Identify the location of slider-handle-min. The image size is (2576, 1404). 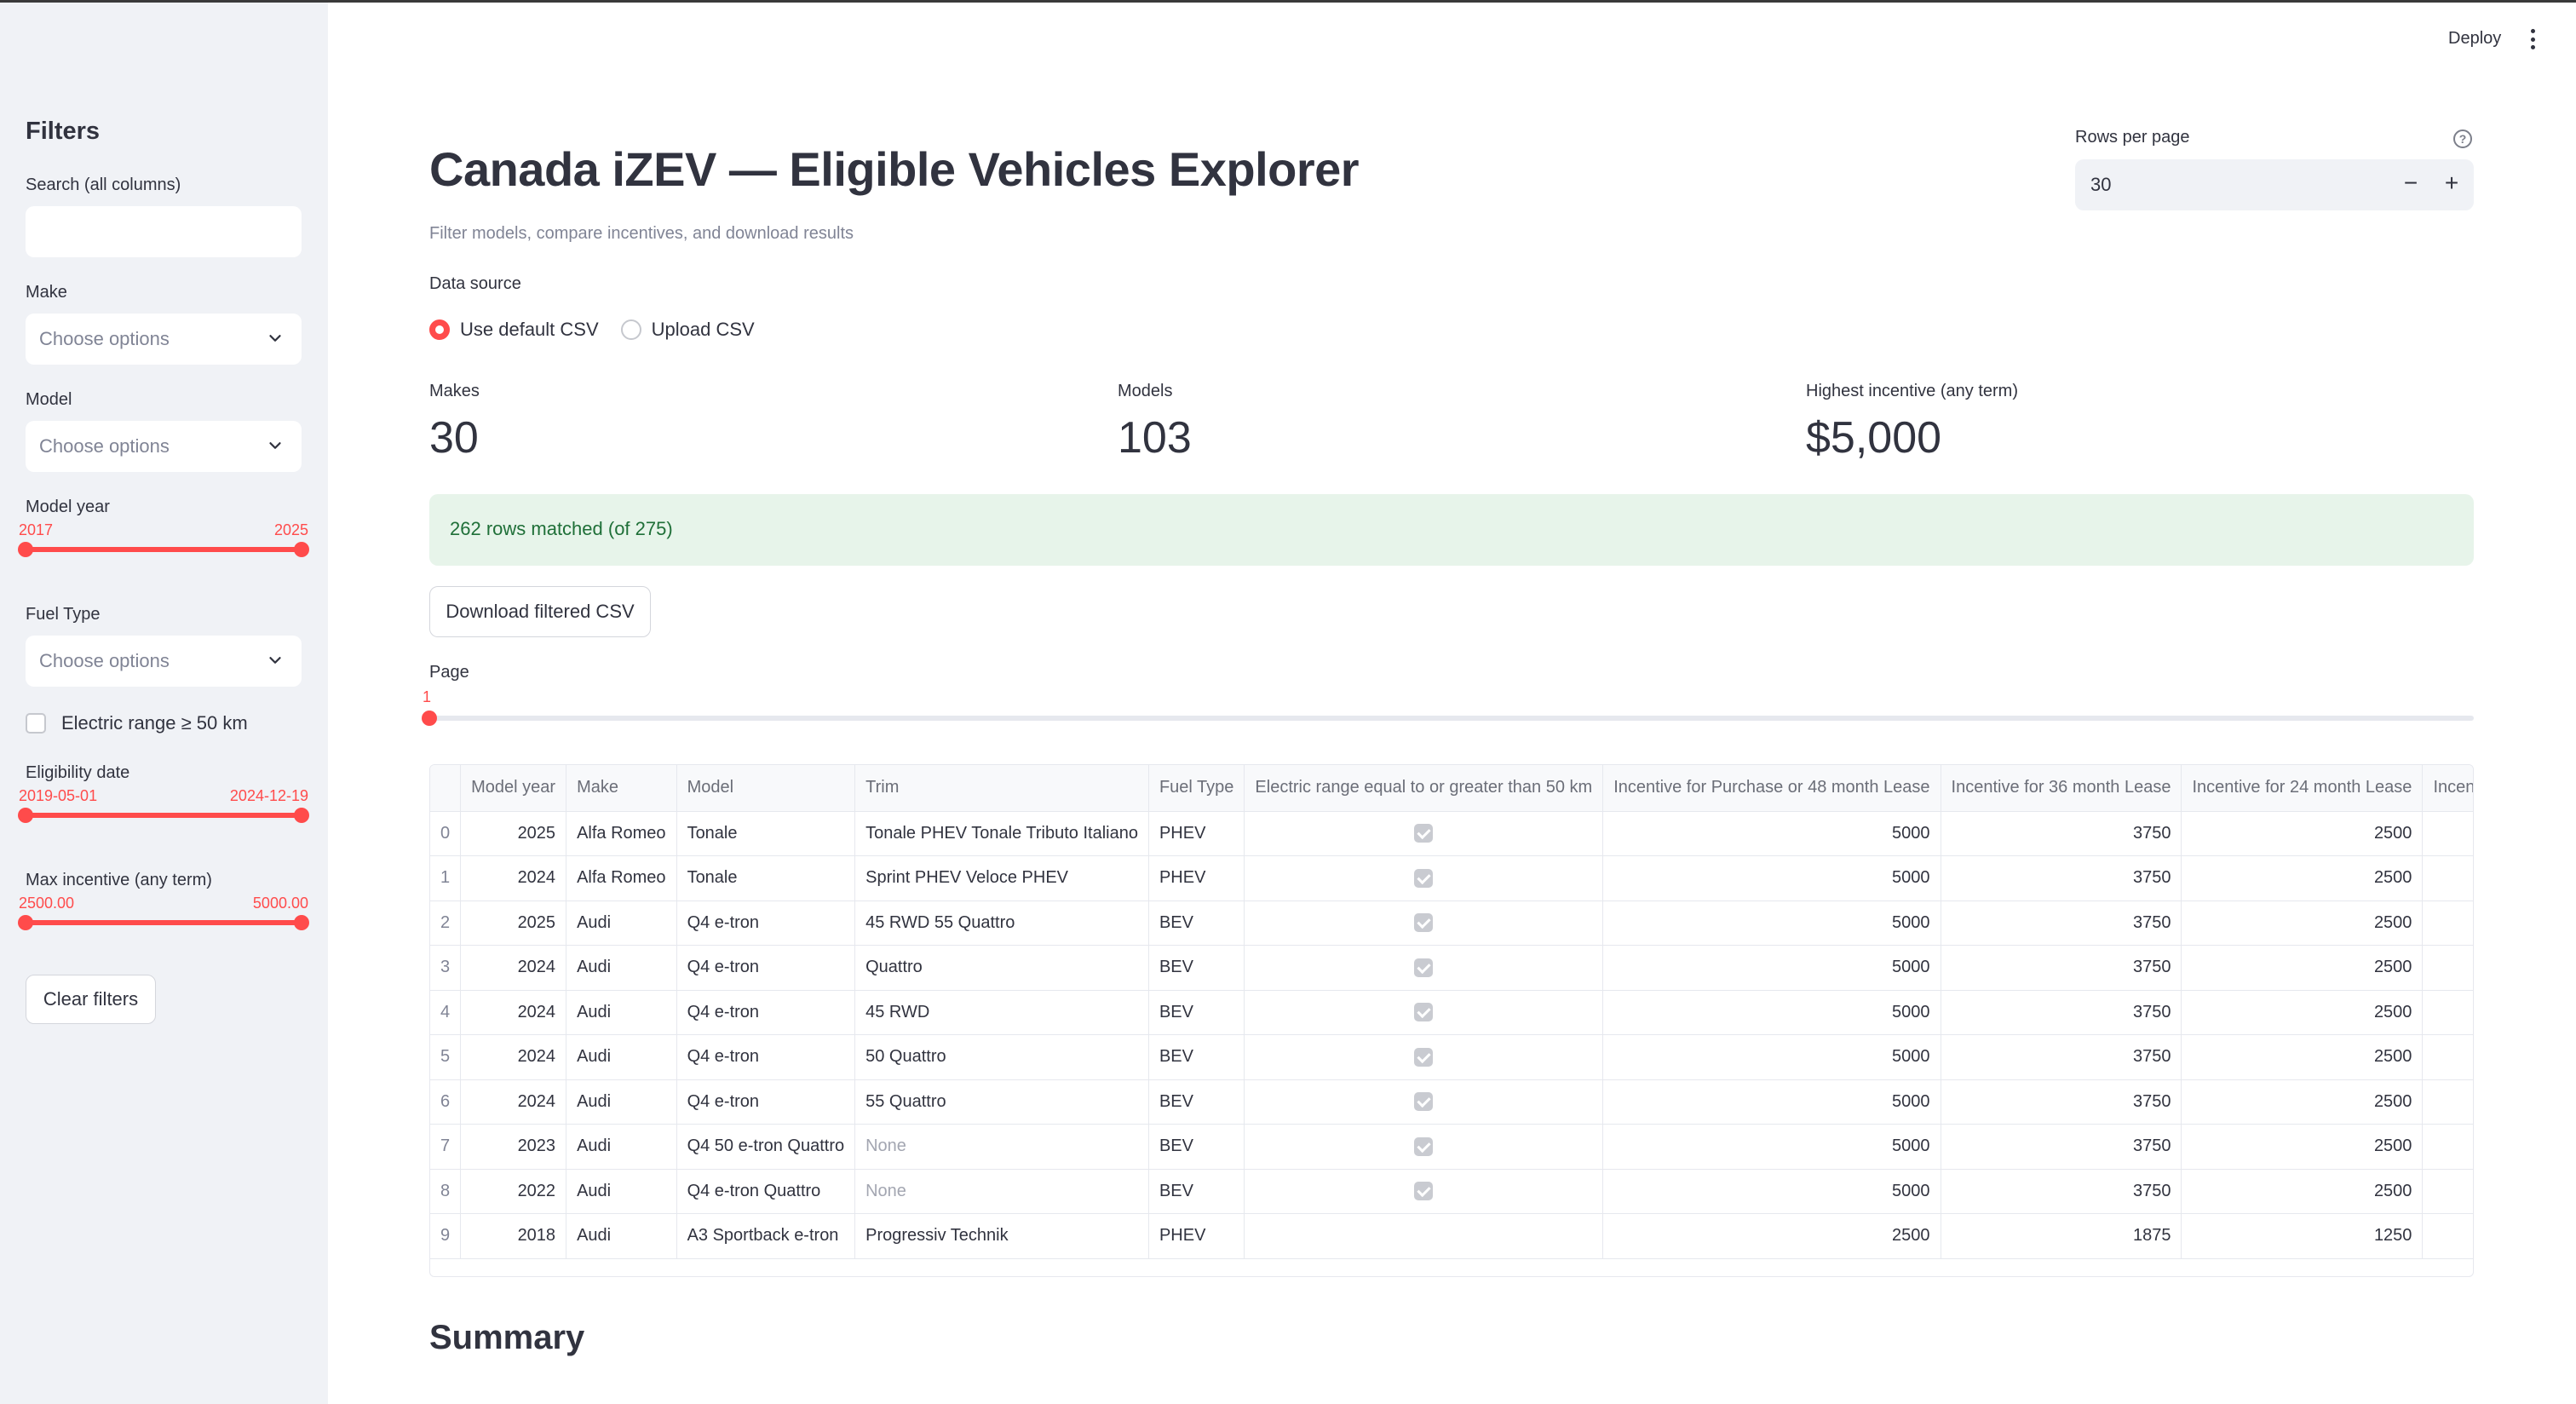
(26, 922).